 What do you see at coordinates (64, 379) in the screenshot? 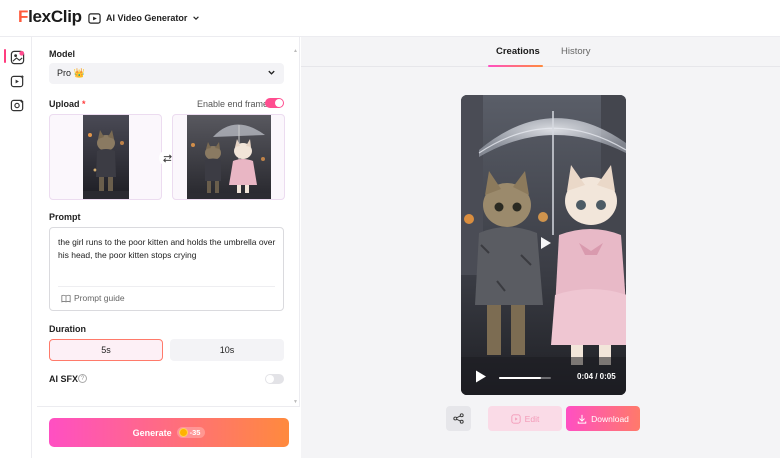
I see `ai-sfx-label: AI SFX` at bounding box center [64, 379].